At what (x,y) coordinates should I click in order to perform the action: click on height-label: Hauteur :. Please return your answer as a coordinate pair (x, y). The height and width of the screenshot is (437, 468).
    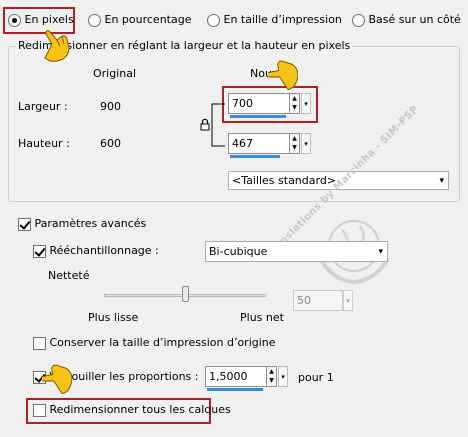
    Looking at the image, I should click on (44, 143).